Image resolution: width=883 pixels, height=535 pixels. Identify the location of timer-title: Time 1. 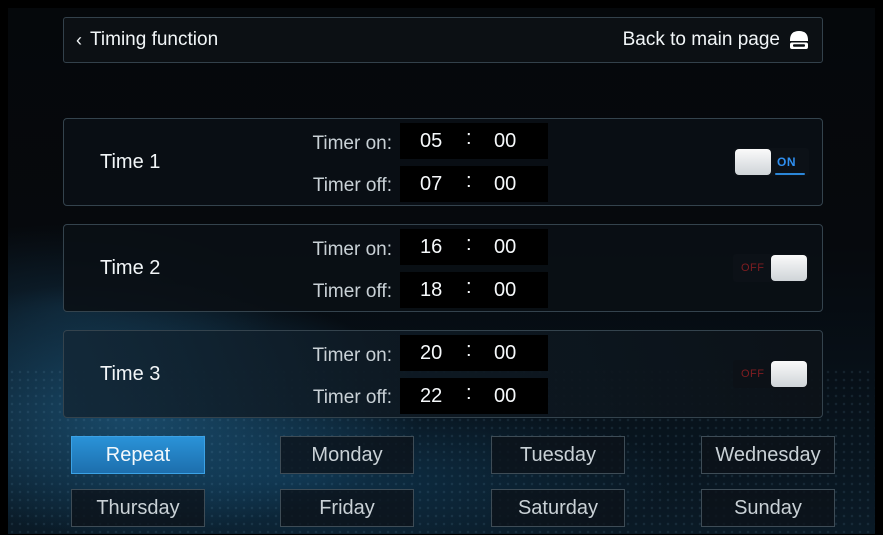
(130, 161).